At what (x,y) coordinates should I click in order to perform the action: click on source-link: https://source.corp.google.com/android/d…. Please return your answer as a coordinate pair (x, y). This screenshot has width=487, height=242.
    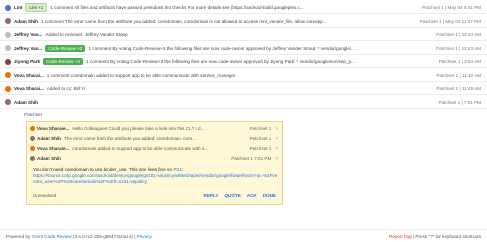
    Looking at the image, I should click on (155, 178).